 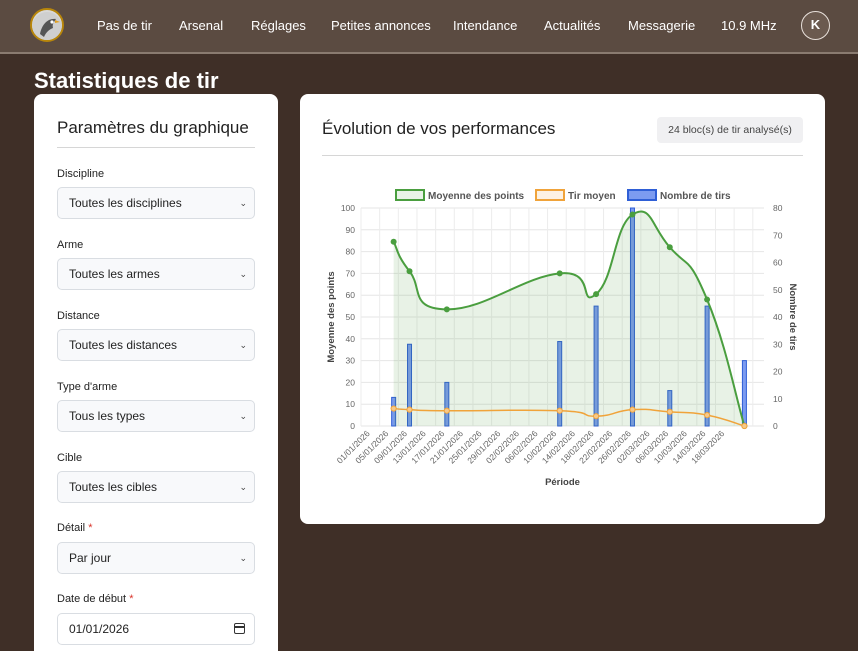 What do you see at coordinates (778, 372) in the screenshot?
I see `y2-tick-label: 20` at bounding box center [778, 372].